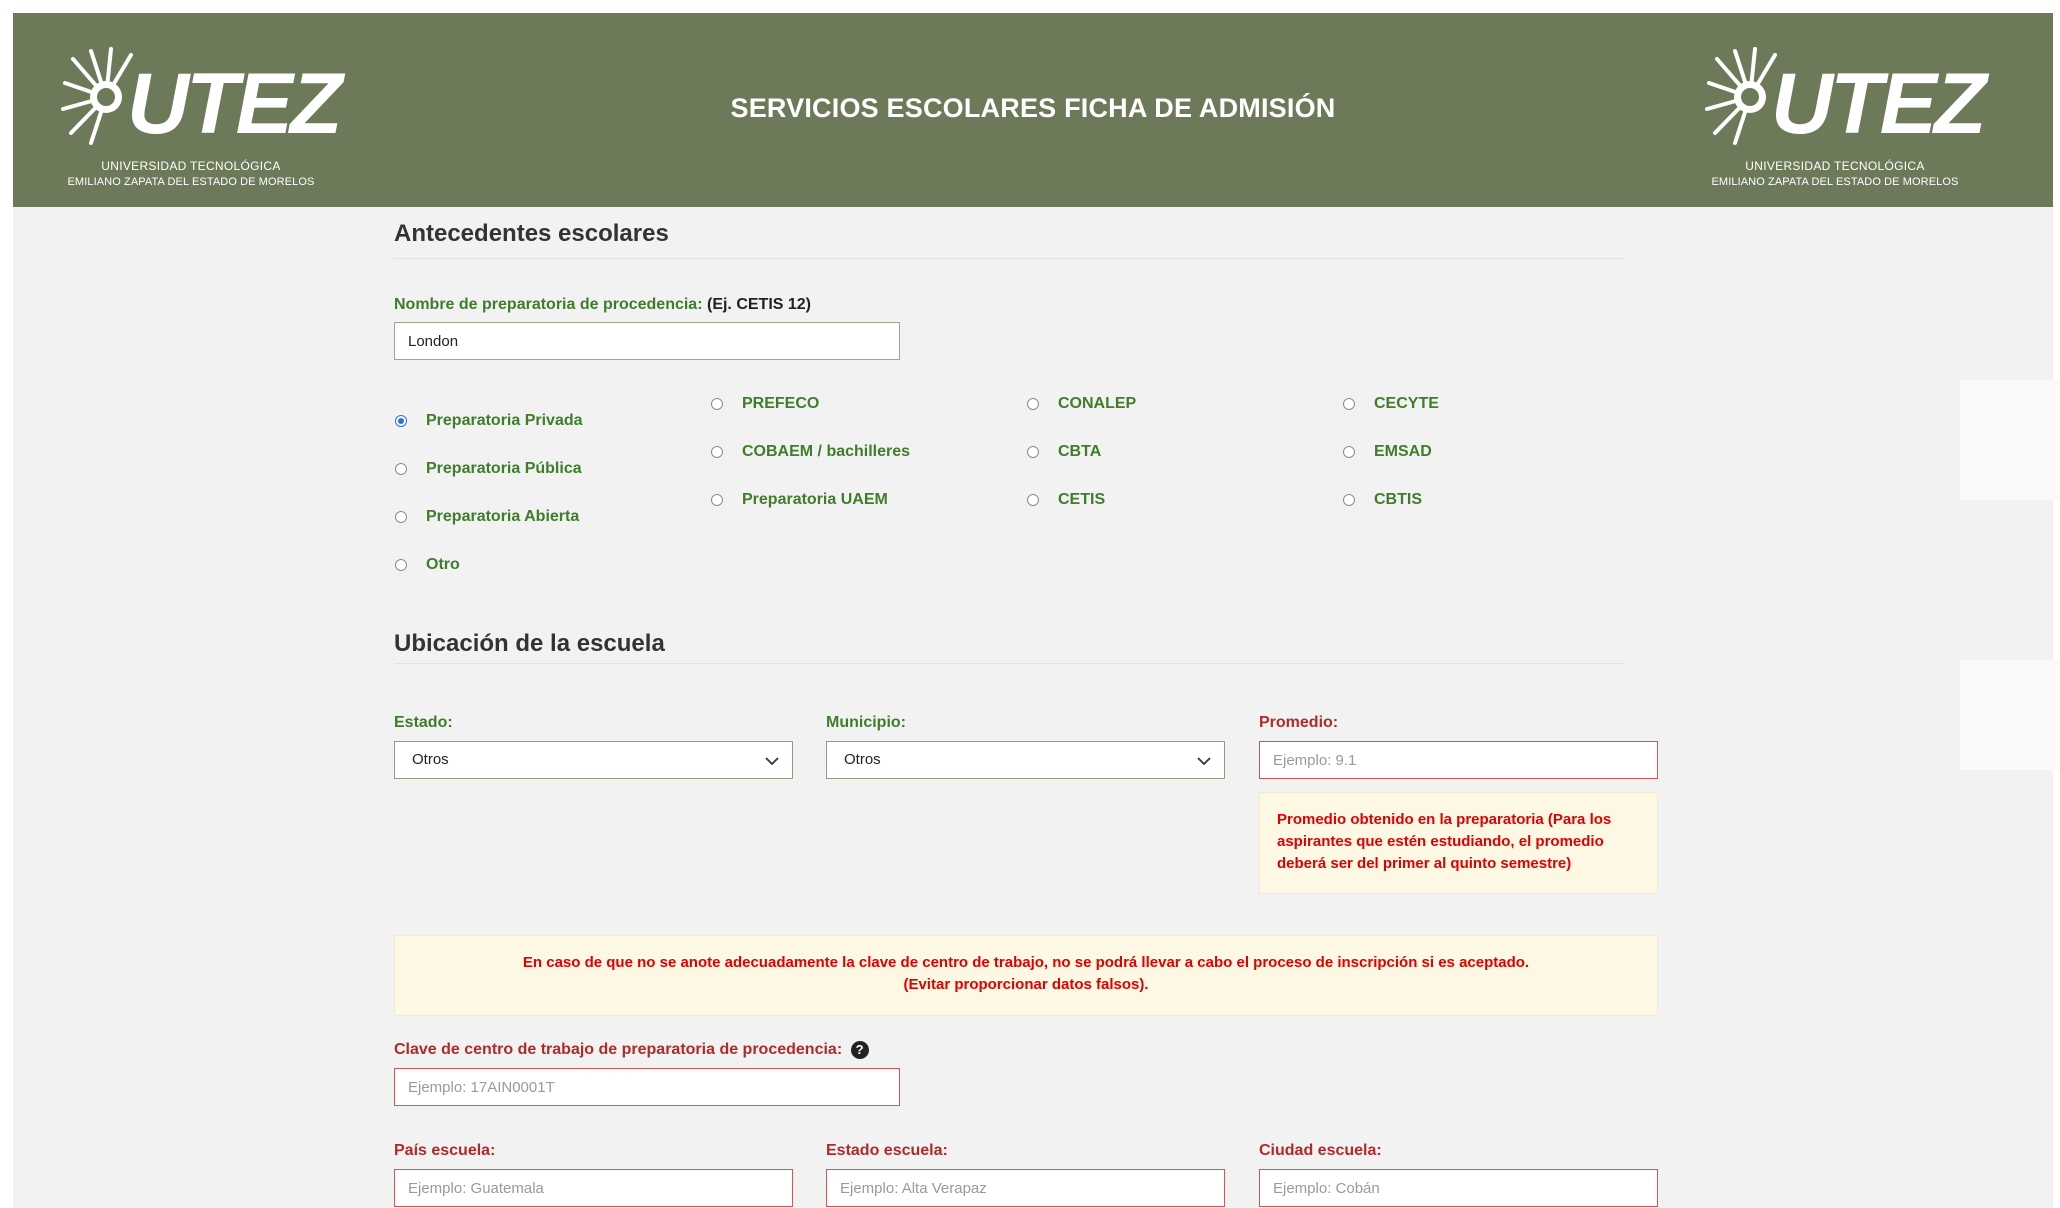 This screenshot has height=1208, width=2060. I want to click on ciudad-escuela-input, so click(1458, 1188).